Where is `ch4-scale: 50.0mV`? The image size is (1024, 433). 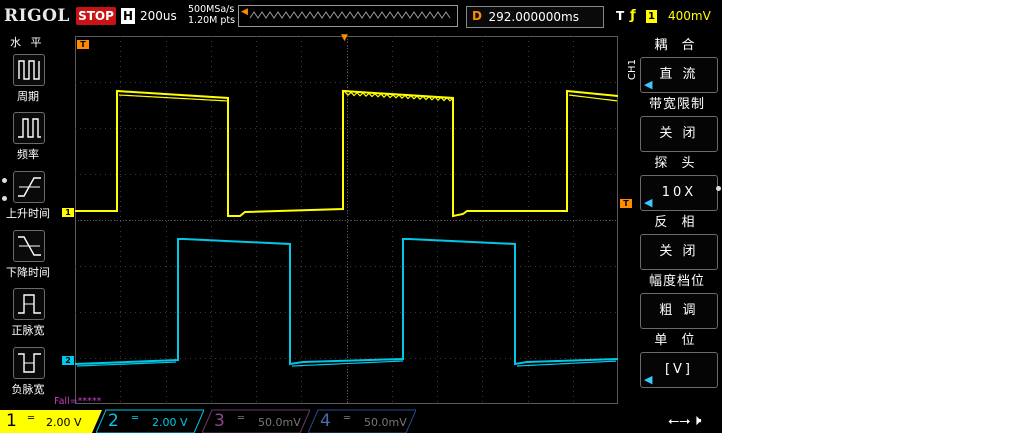 ch4-scale: 50.0mV is located at coordinates (385, 422).